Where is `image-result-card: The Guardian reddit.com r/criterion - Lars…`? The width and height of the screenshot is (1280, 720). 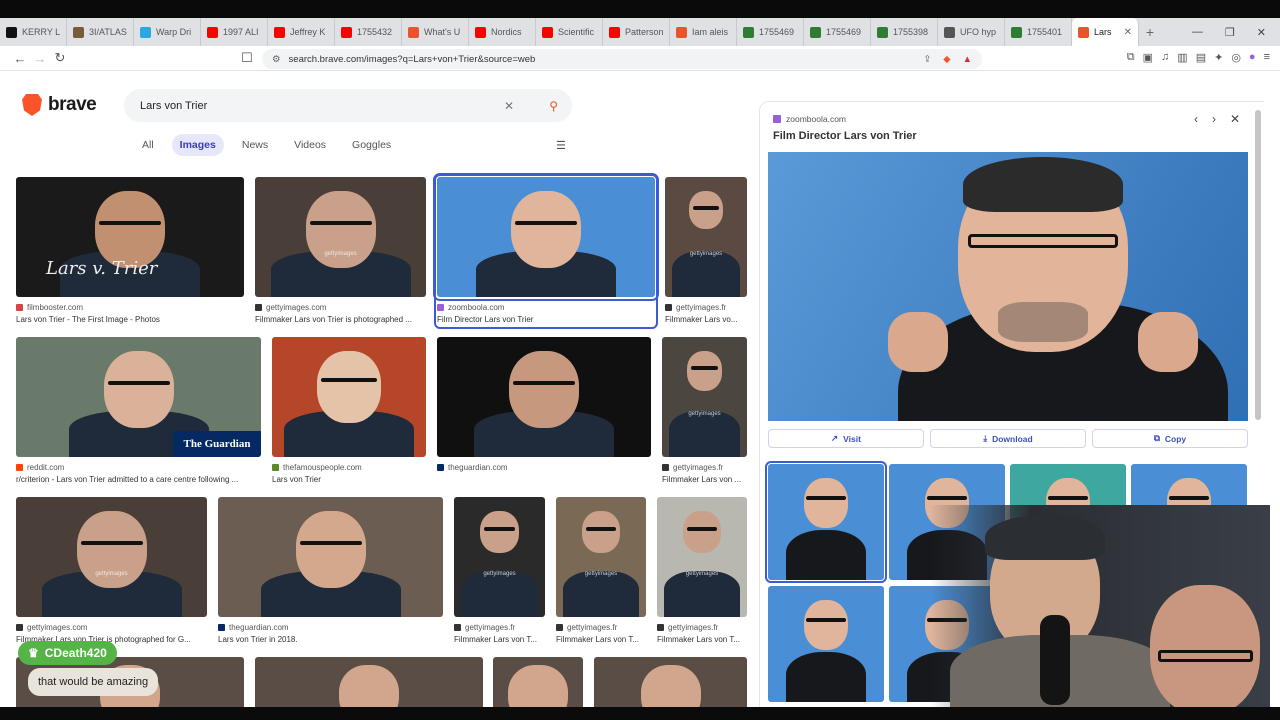 image-result-card: The Guardian reddit.com r/criterion - Lars… is located at coordinates (138, 410).